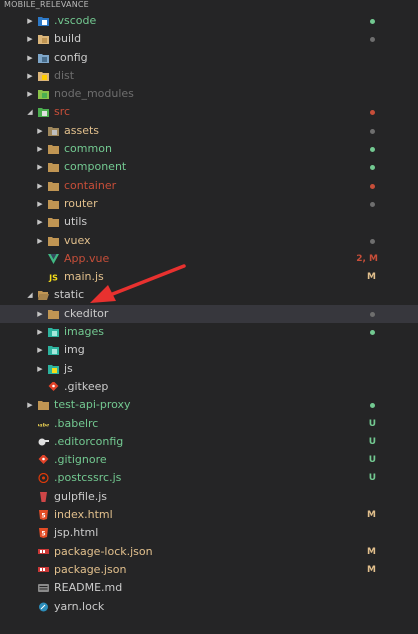 The image size is (418, 634). Describe the element at coordinates (103, 551) in the screenshot. I see `tree-item-label: package-lock.json` at that location.